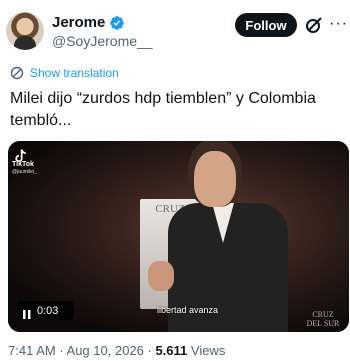 This screenshot has height=361, width=350. Describe the element at coordinates (74, 73) in the screenshot. I see `show-translation-link: Show translation` at that location.